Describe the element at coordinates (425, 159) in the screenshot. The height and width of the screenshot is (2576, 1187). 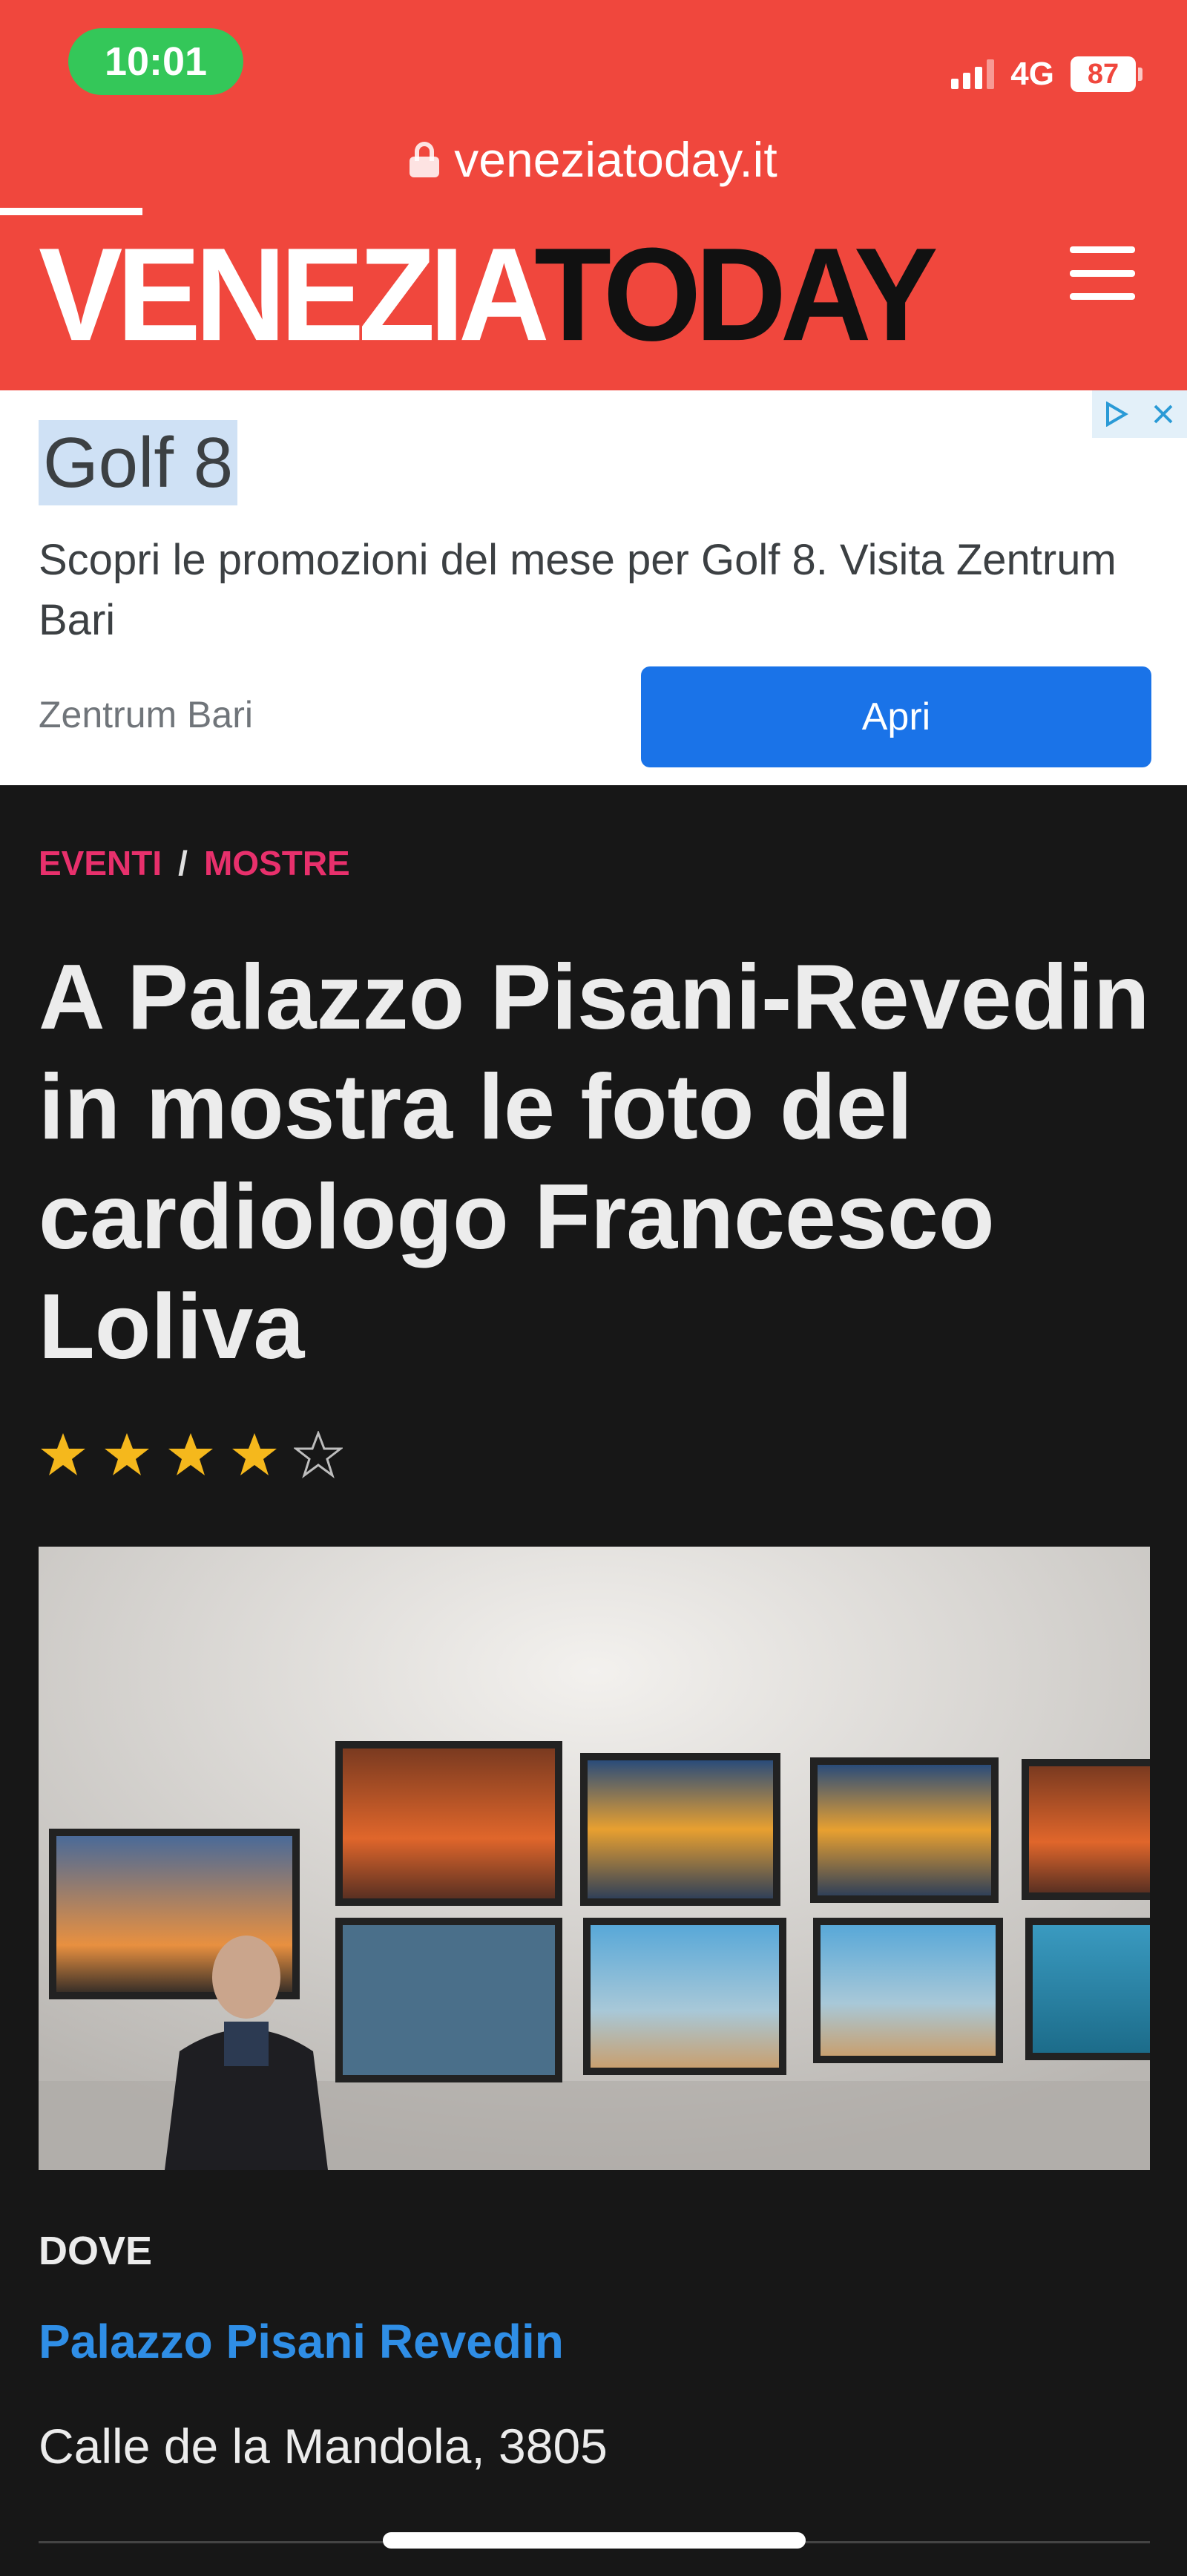
I see `lock-icon` at that location.